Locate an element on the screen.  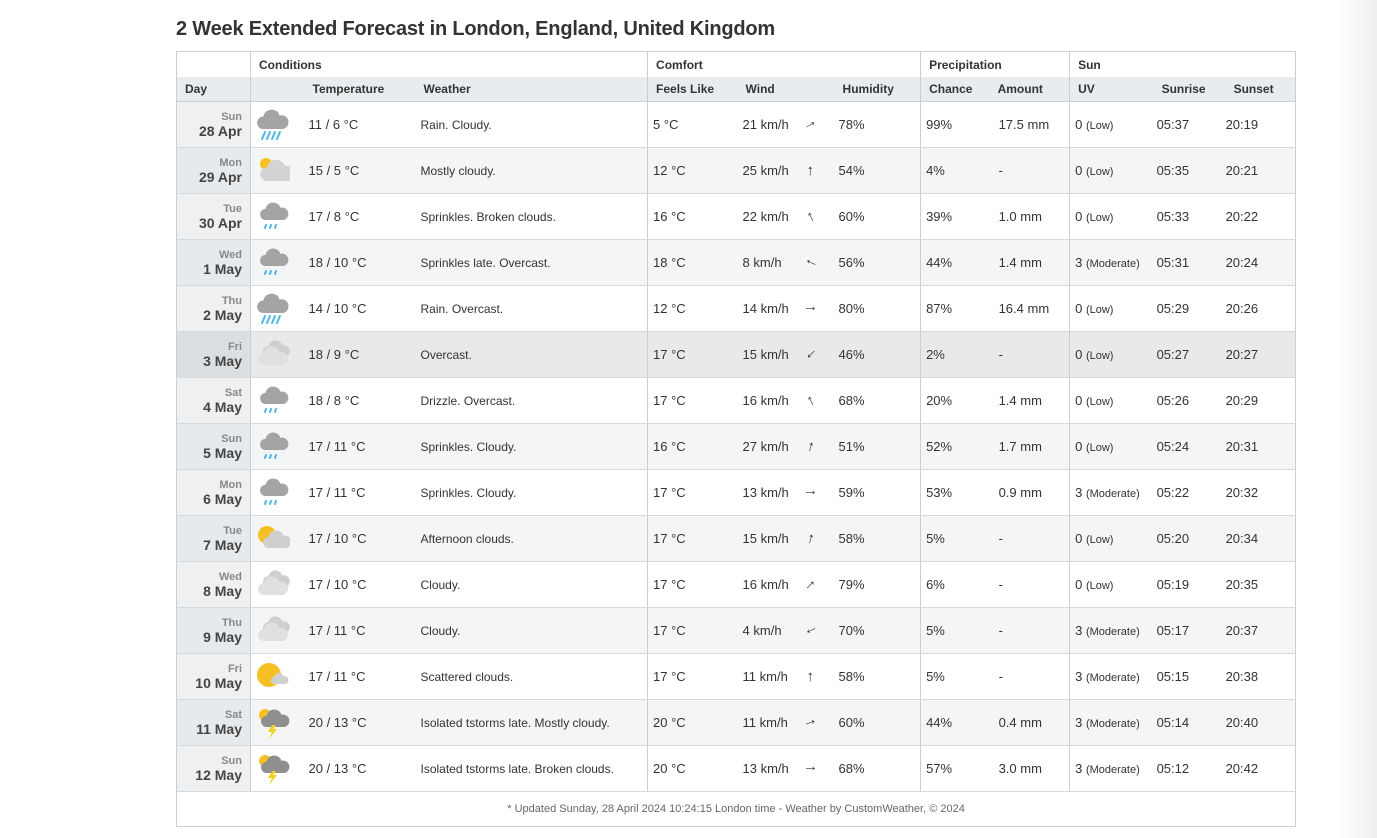
humidity-cell: 80% is located at coordinates (876, 308).